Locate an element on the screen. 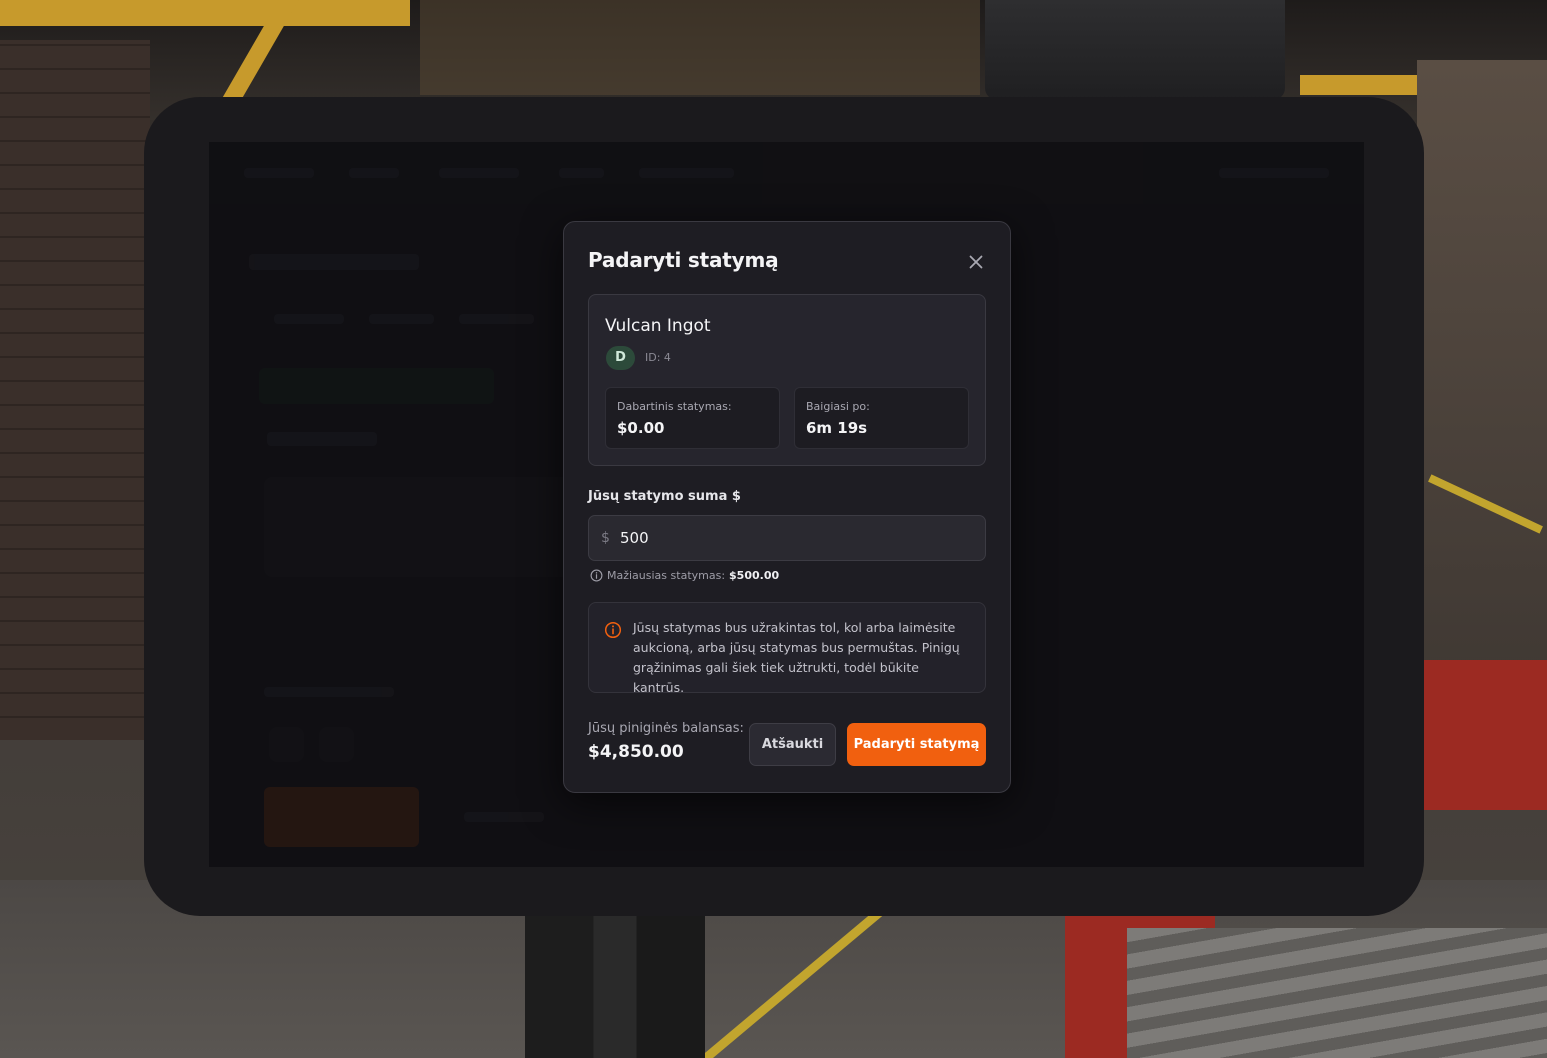 The width and height of the screenshot is (1547, 1058). yellow-beam is located at coordinates (205, 13).